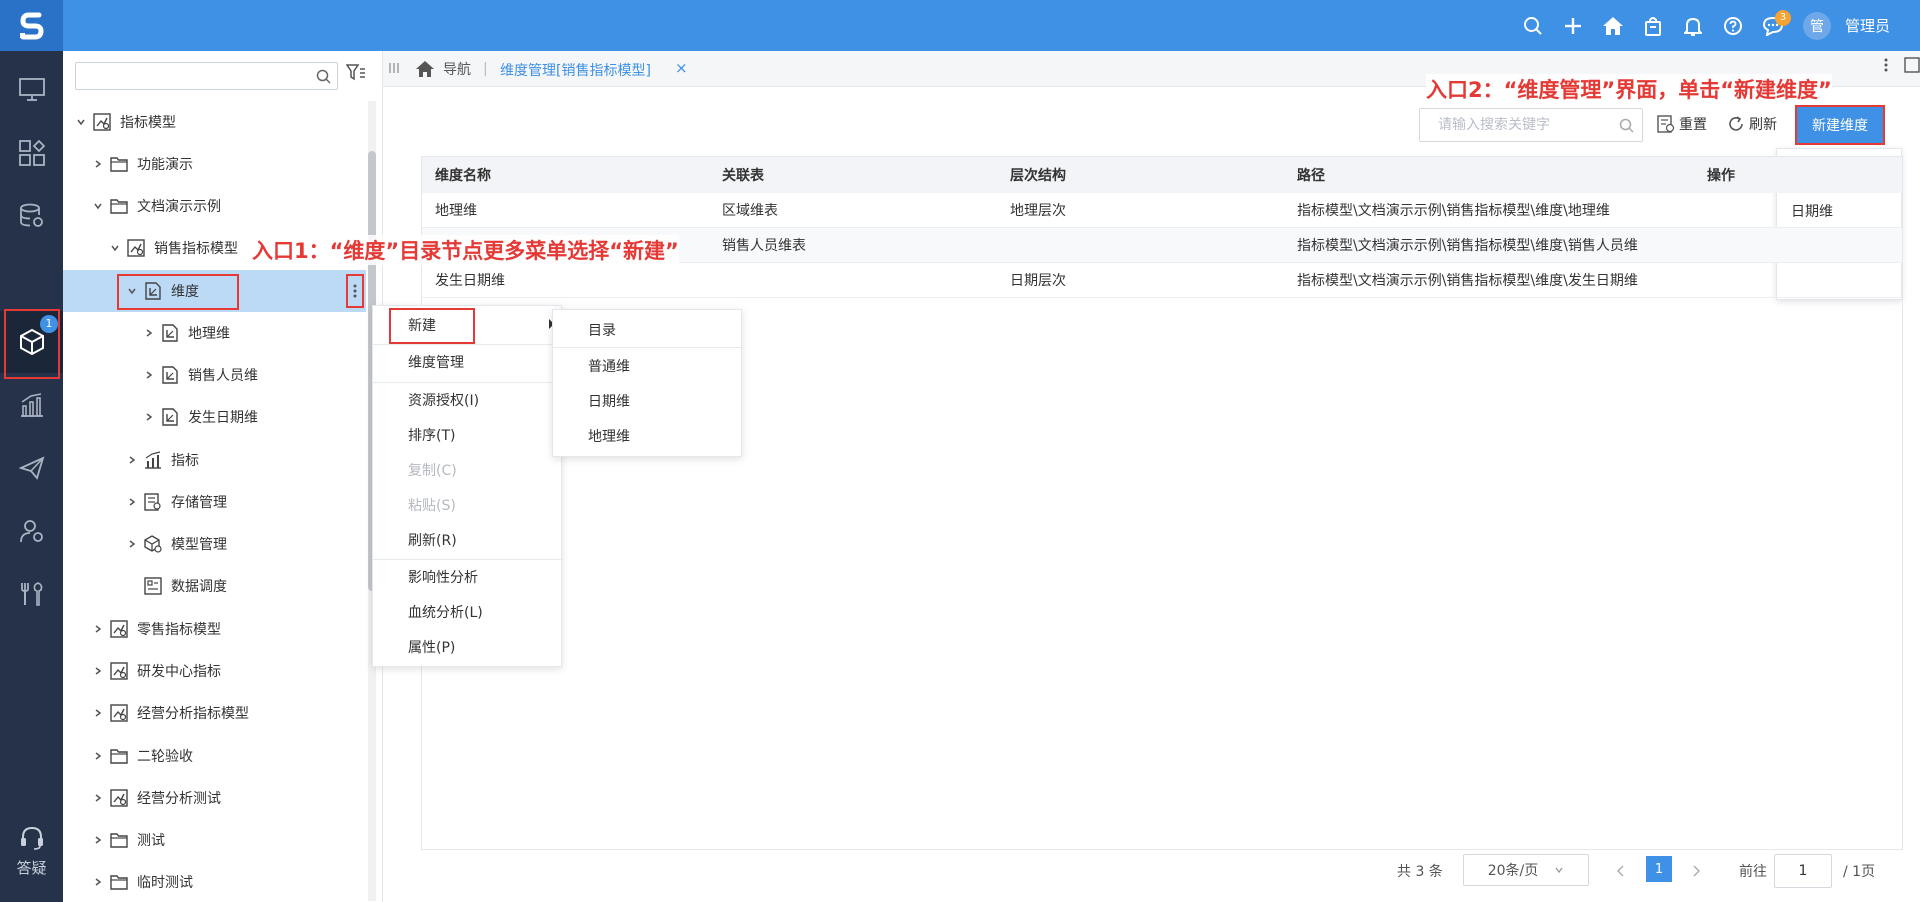 Image resolution: width=1920 pixels, height=902 pixels. I want to click on tree-node: 指标模型, so click(214, 122).